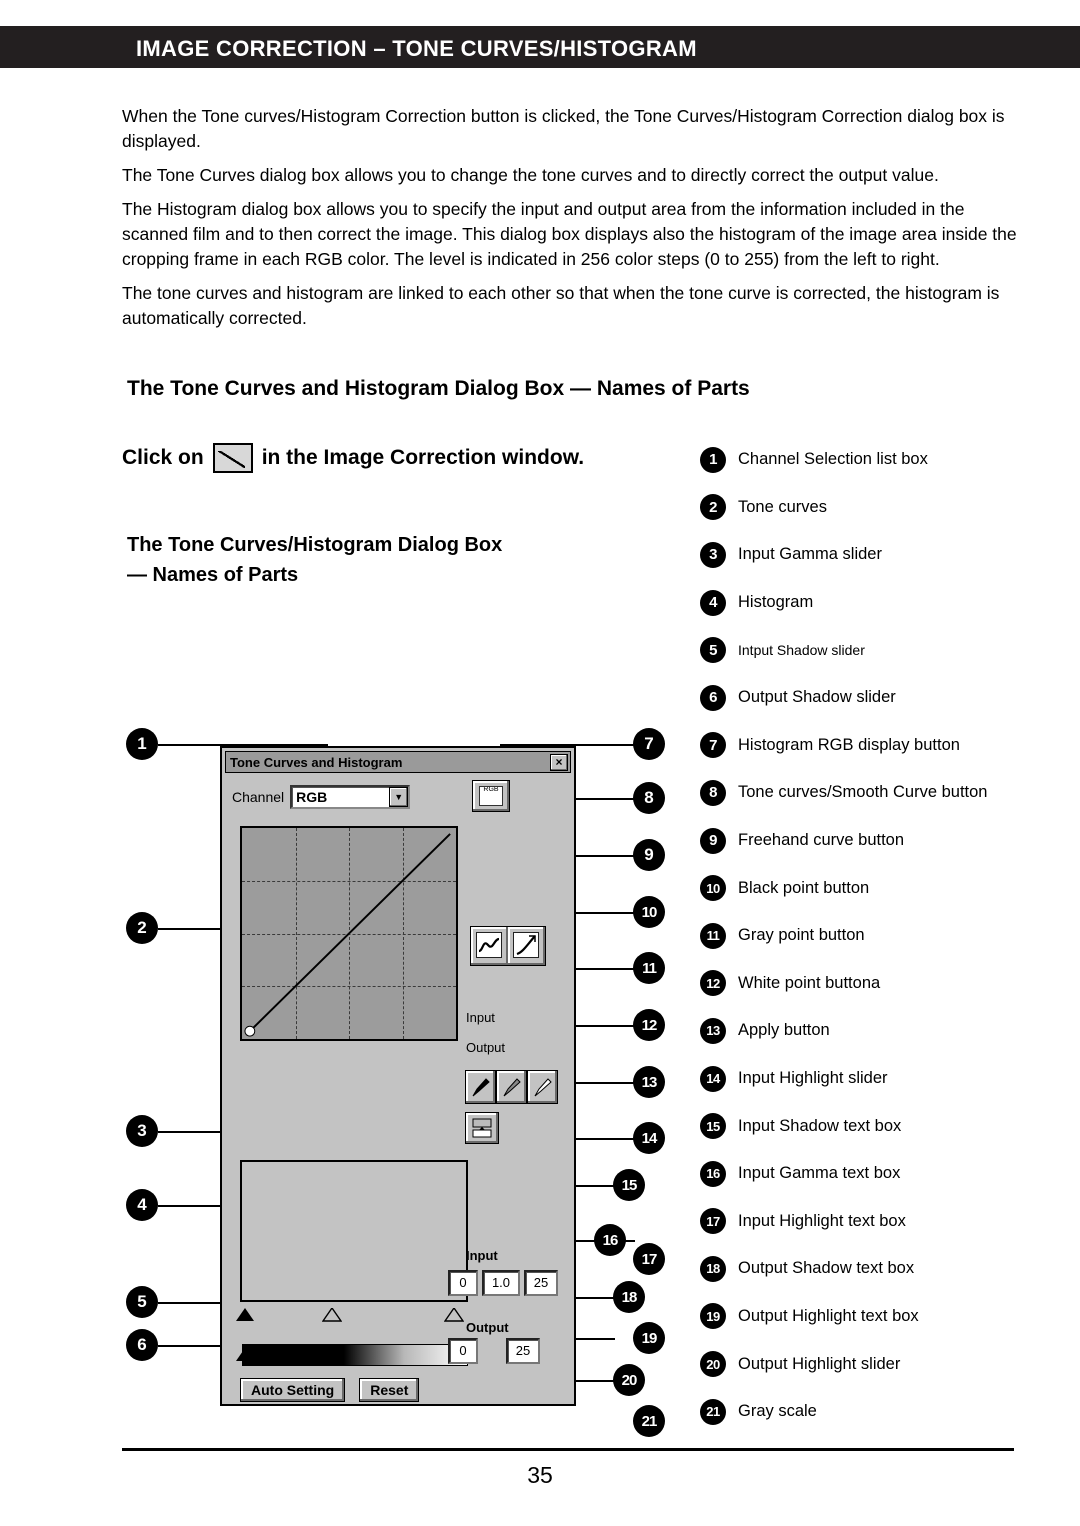  What do you see at coordinates (463, 1351) in the screenshot?
I see `output-shadow-text-box: 0` at bounding box center [463, 1351].